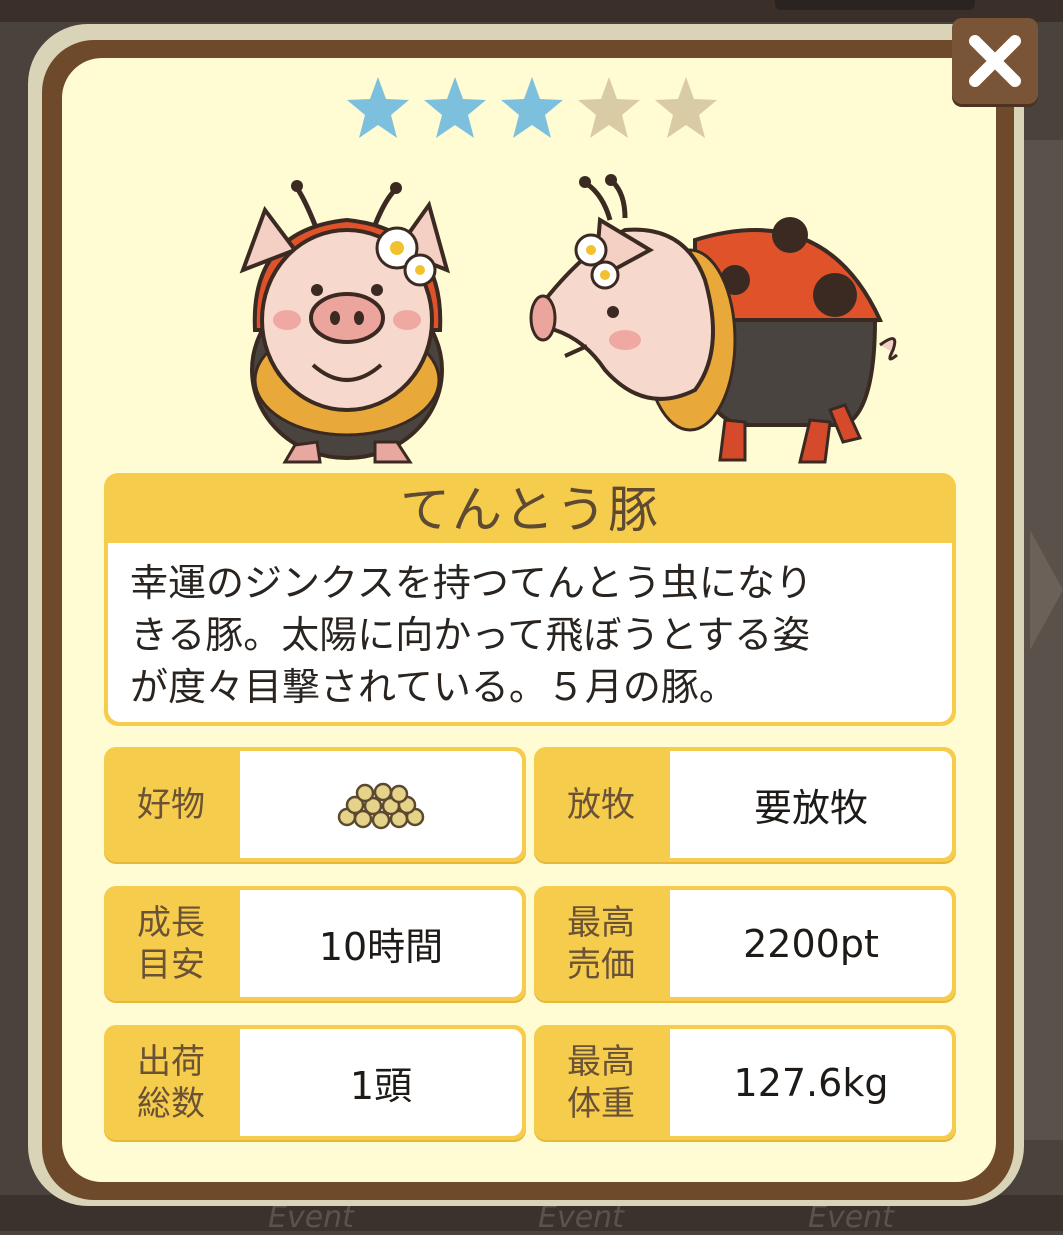 This screenshot has height=1235, width=1063. Describe the element at coordinates (433, 687) in the screenshot. I see `description-line: が度々目撃されている。５月の豚。` at that location.